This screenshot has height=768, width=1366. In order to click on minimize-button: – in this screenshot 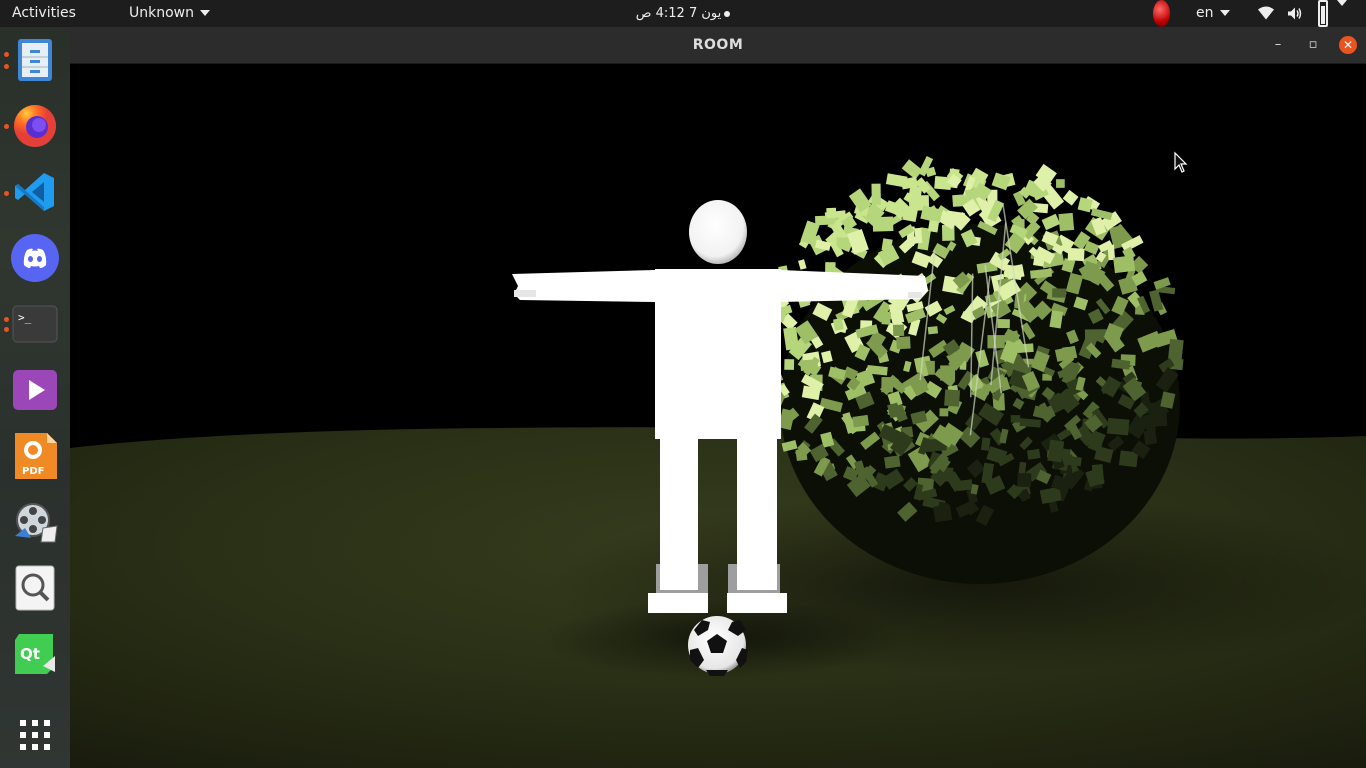, I will do `click(1278, 45)`.